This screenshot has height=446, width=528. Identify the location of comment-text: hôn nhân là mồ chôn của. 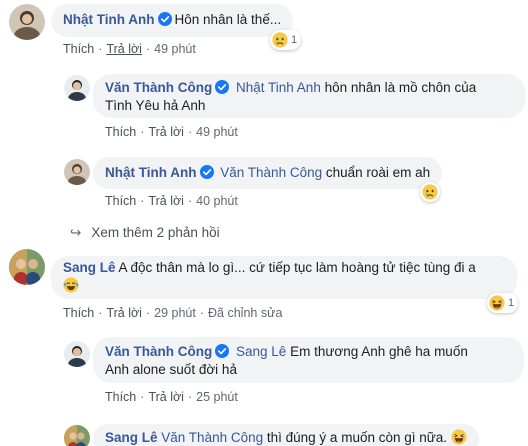
(400, 87).